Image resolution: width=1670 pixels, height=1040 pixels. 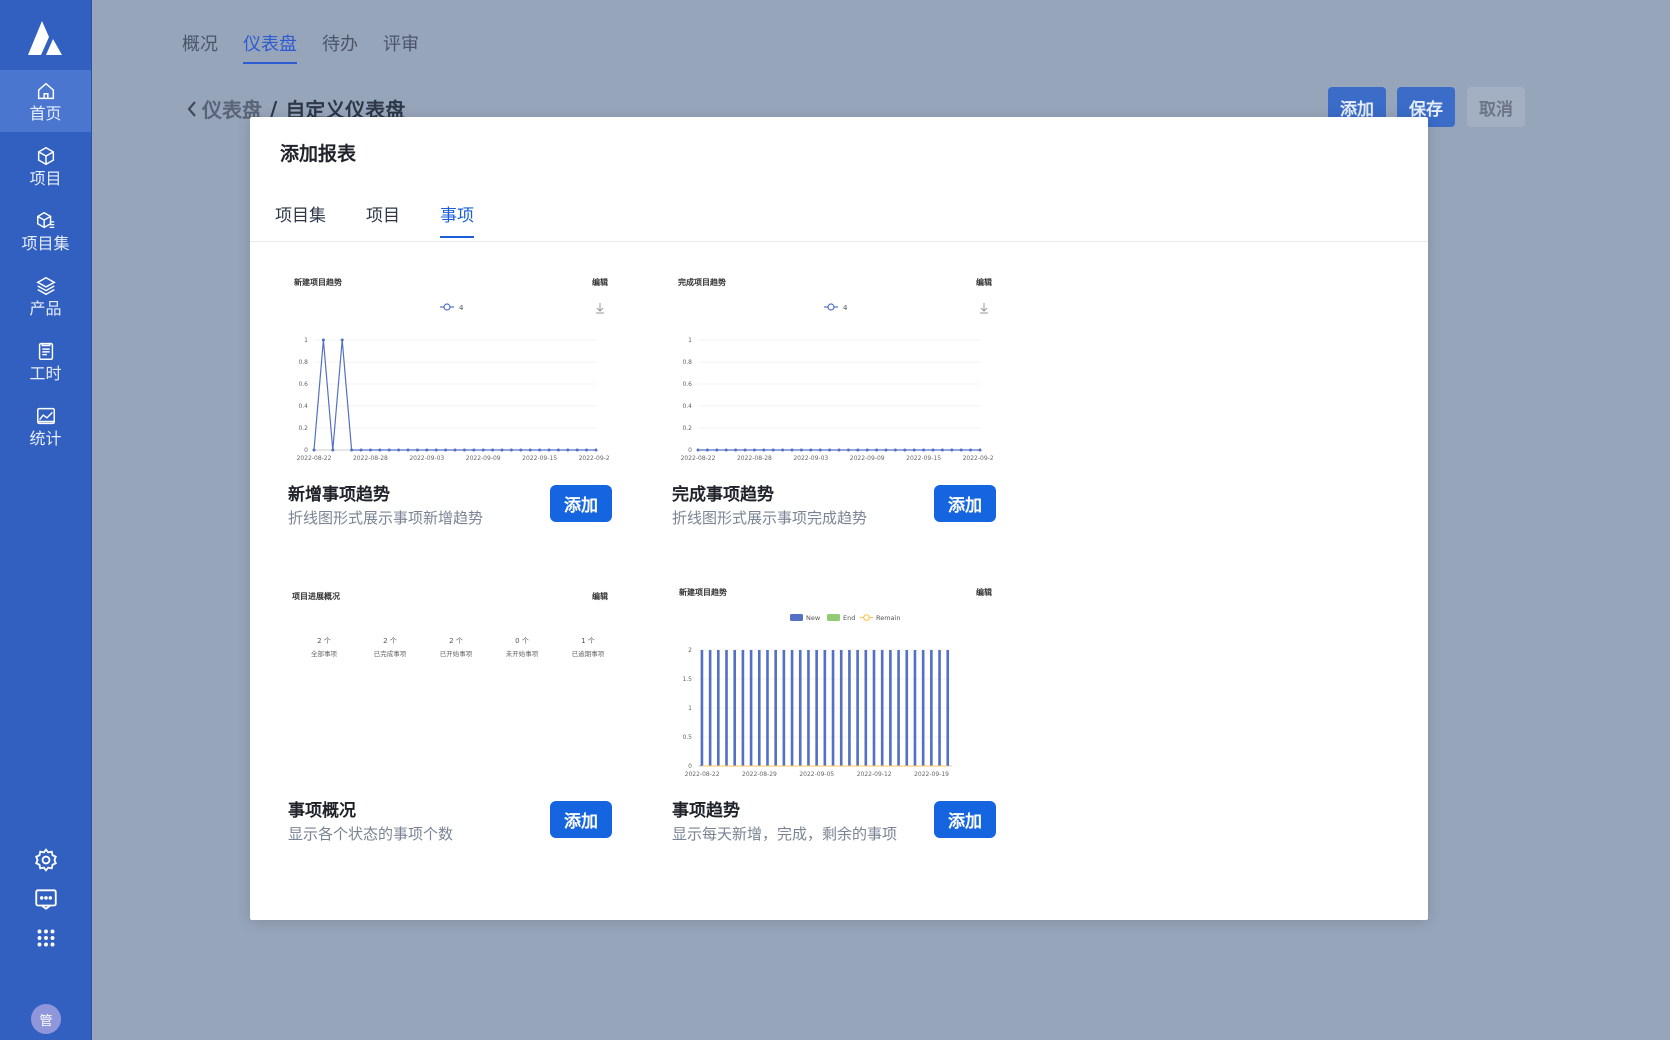 I want to click on tab-project-set: 项目集, so click(x=300, y=219).